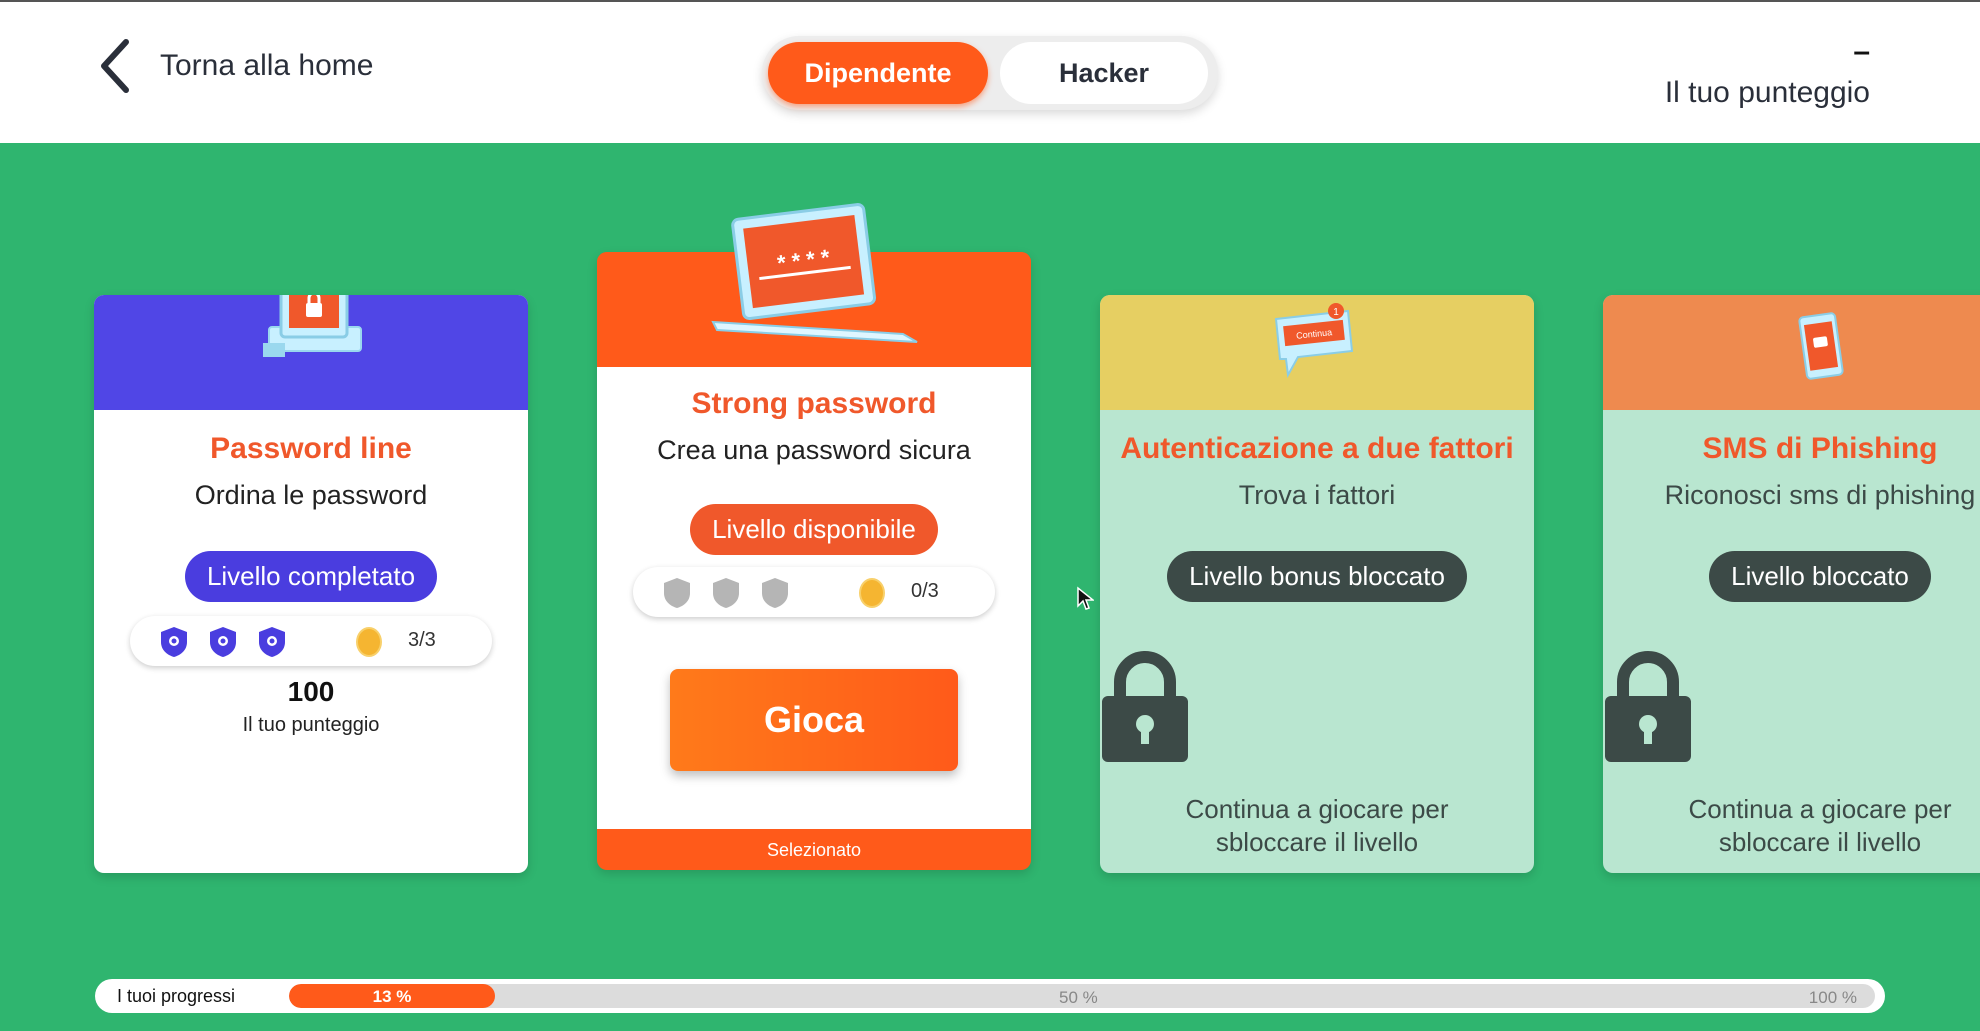 This screenshot has height=1031, width=1980. What do you see at coordinates (814, 592) in the screenshot?
I see `shields-bar: 0/3` at bounding box center [814, 592].